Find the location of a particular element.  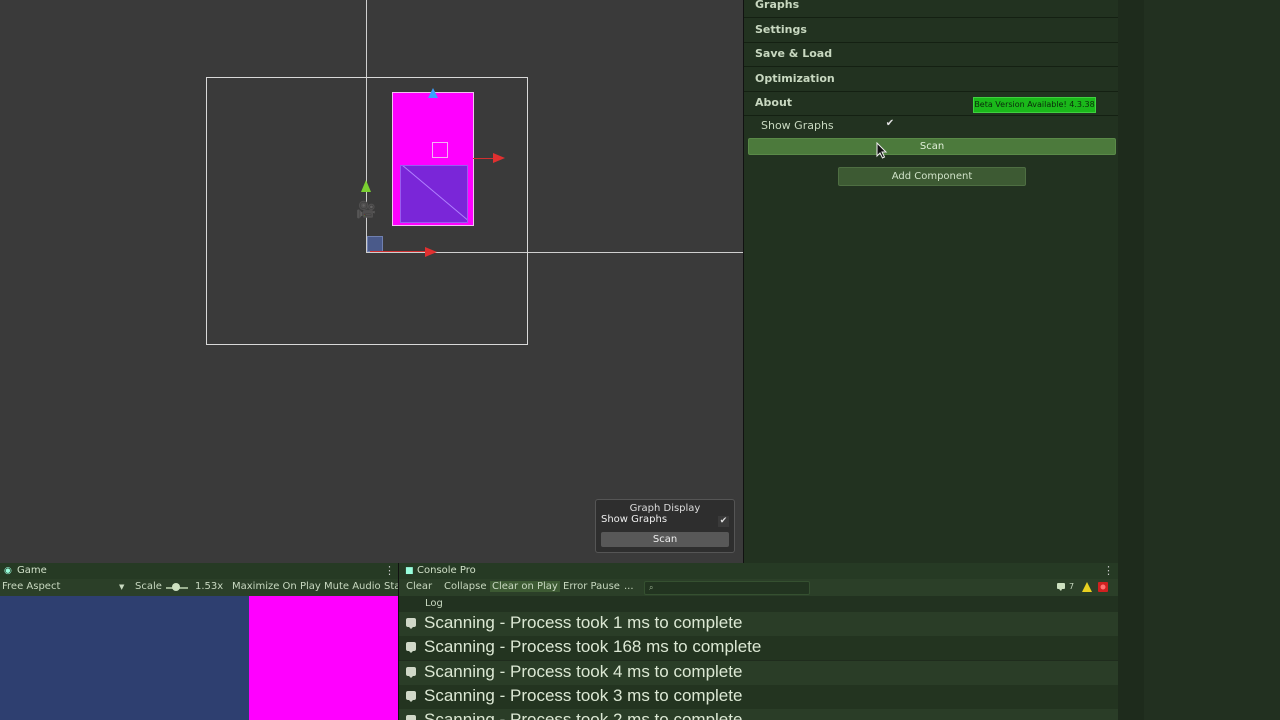

search-icon: ⌕ is located at coordinates (651, 587).